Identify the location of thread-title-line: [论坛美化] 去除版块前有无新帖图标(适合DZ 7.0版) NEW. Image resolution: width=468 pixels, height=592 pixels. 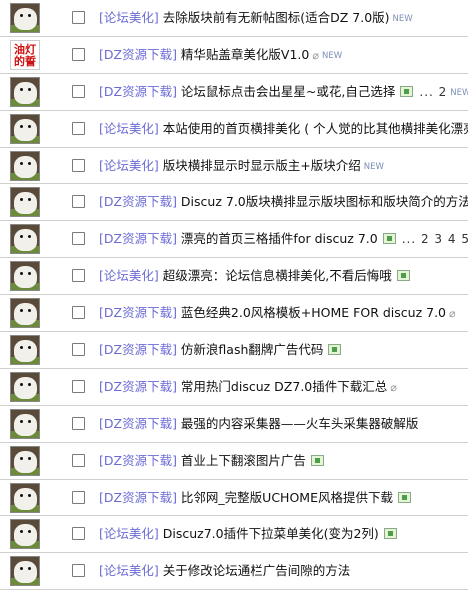
(256, 18).